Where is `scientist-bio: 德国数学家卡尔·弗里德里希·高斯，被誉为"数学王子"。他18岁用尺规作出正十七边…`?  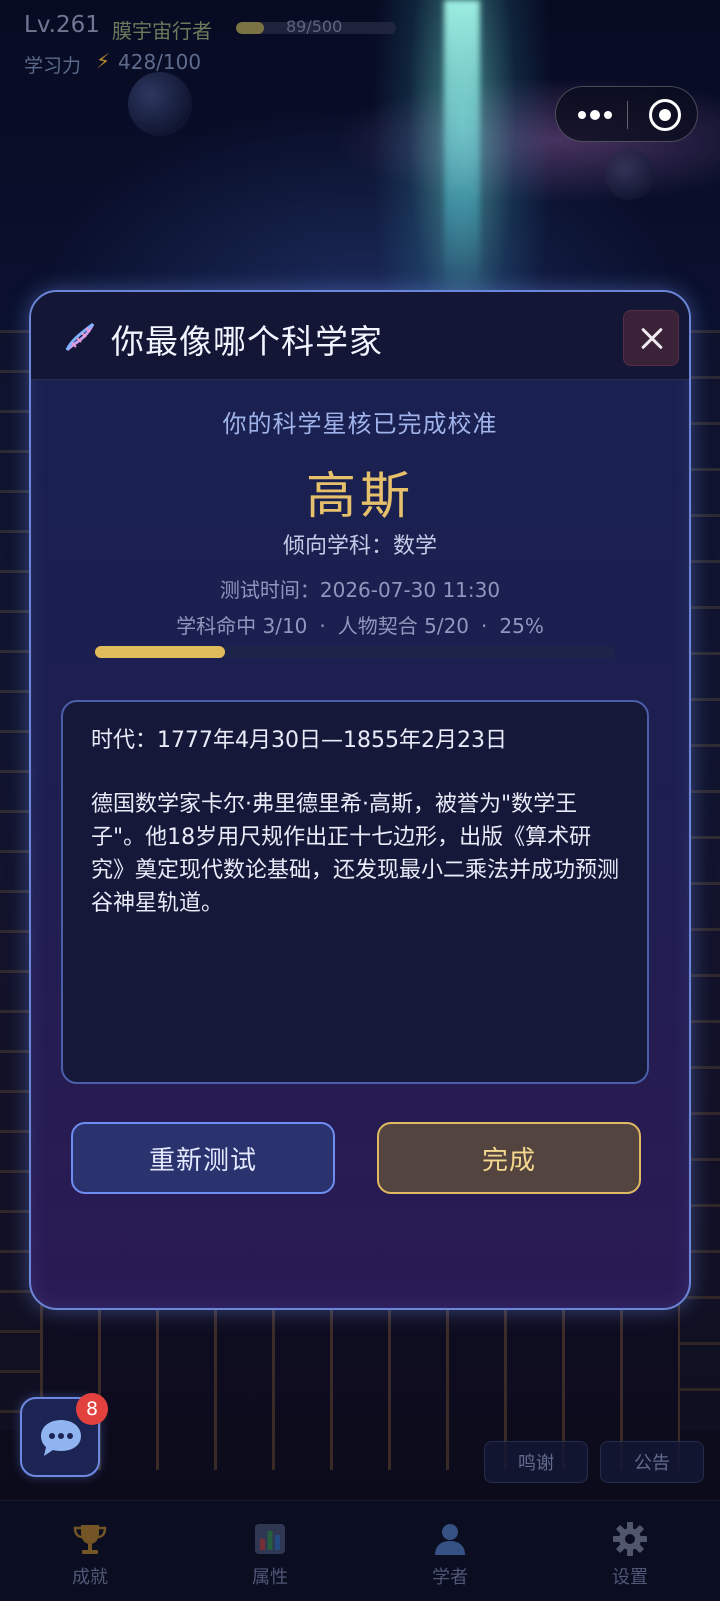
scientist-bio: 德国数学家卡尔·弗里德里希·高斯，被誉为"数学王子"。他18岁用尺规作出正十七边… is located at coordinates (355, 854).